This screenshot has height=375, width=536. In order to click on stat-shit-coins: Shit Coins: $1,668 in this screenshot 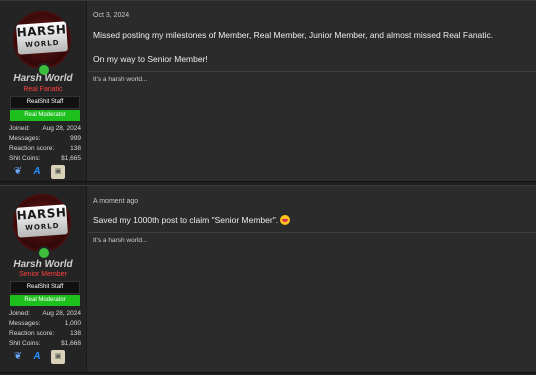, I will do `click(45, 344)`.